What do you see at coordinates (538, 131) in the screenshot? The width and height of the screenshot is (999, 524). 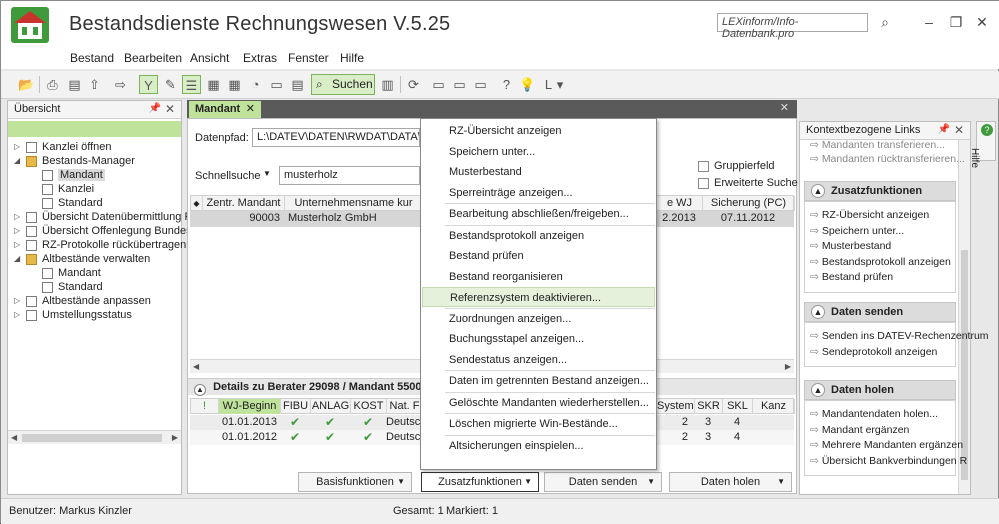 I see `context-menu-item: RZ-Übersicht anzeigen` at bounding box center [538, 131].